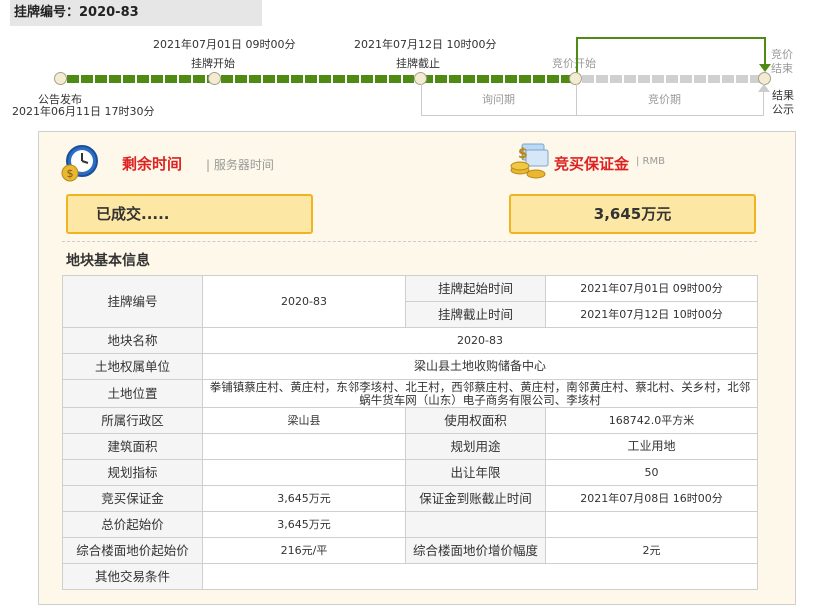 Image resolution: width=820 pixels, height=611 pixels. Describe the element at coordinates (651, 420) in the screenshot. I see `use-area-value: 168742.0平方米` at that location.